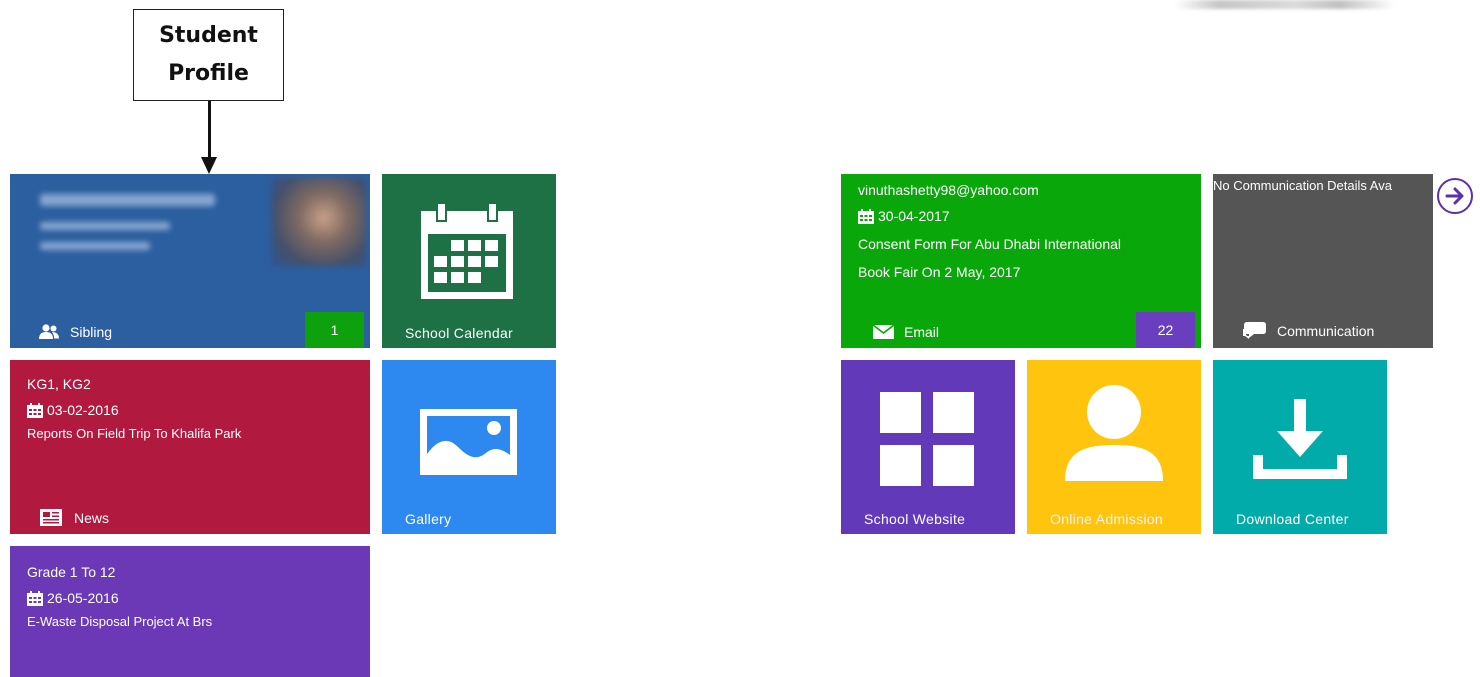 This screenshot has width=1480, height=677. I want to click on cropped-header-fragment, so click(1285, 4).